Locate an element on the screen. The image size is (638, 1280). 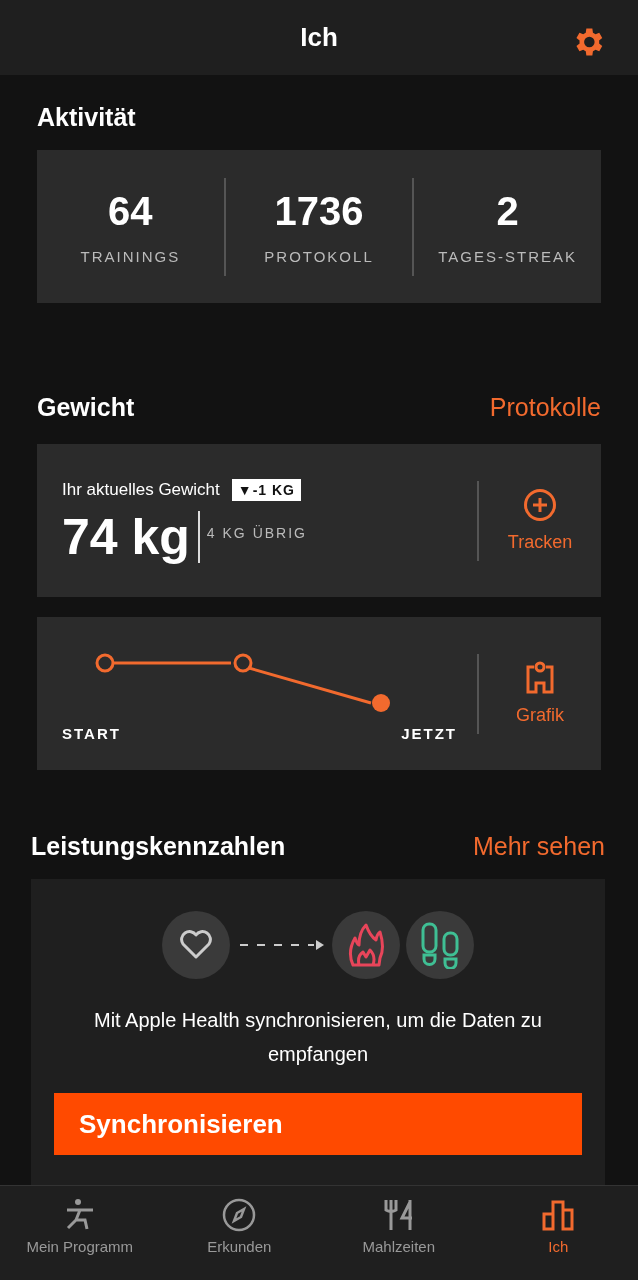
plus-circle-icon is located at coordinates (540, 505).